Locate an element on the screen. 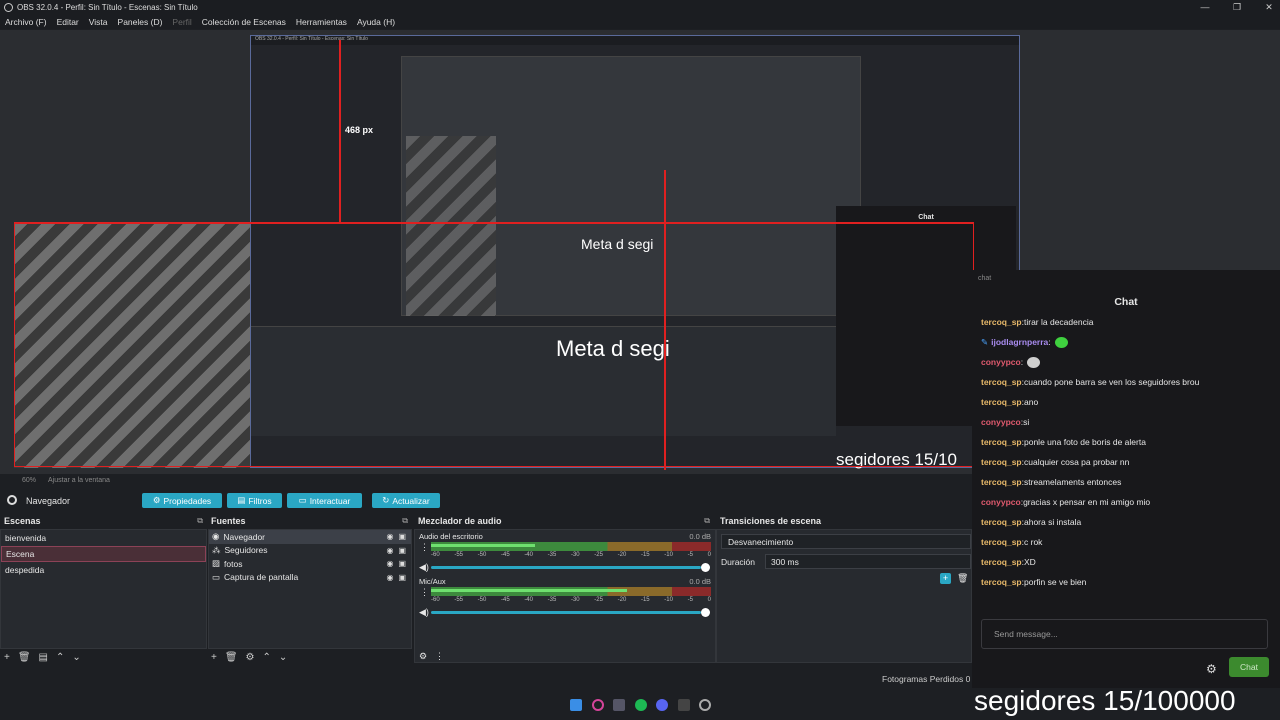  remove-transition-icon: 🗑 is located at coordinates (962, 578).